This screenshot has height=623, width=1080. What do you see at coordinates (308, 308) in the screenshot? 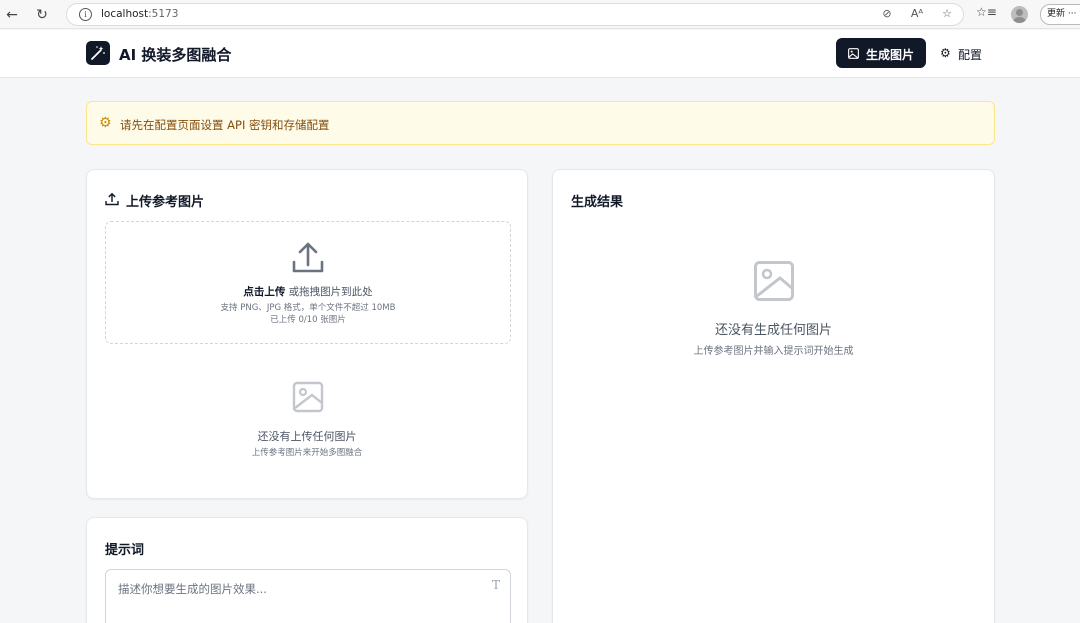
I see `dropzone-formats: 支持 PNG、JPG 格式，单个文件不超过 10MB` at bounding box center [308, 308].